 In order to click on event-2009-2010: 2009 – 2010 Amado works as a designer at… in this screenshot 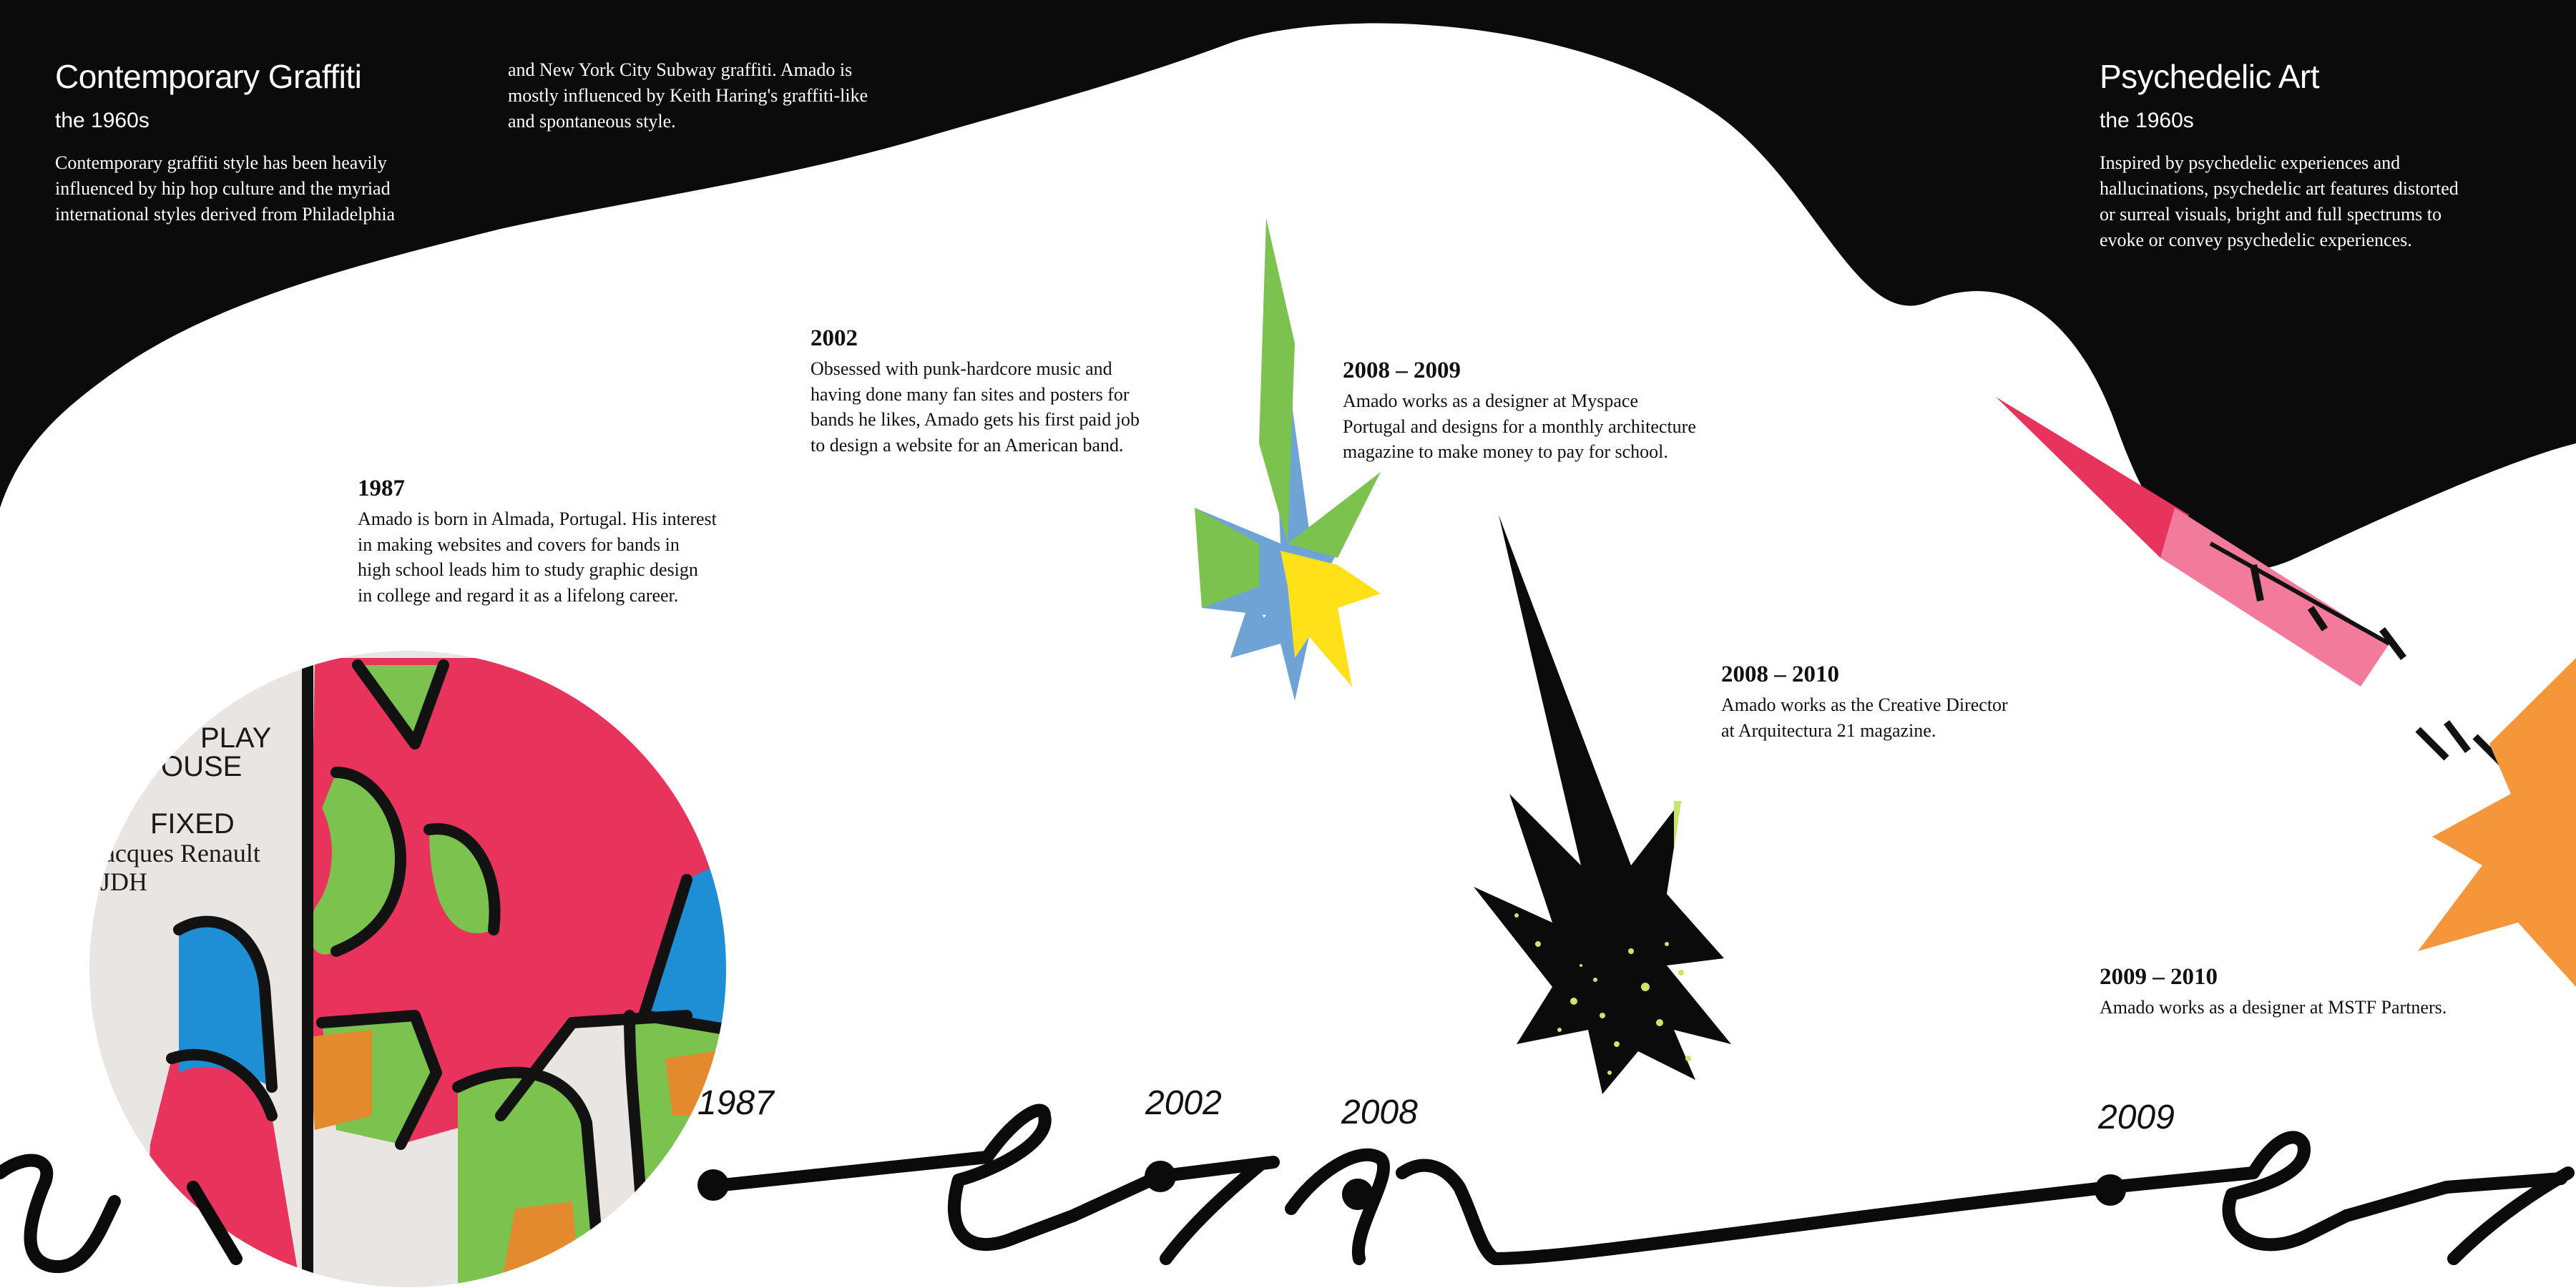, I will do `click(2328, 992)`.